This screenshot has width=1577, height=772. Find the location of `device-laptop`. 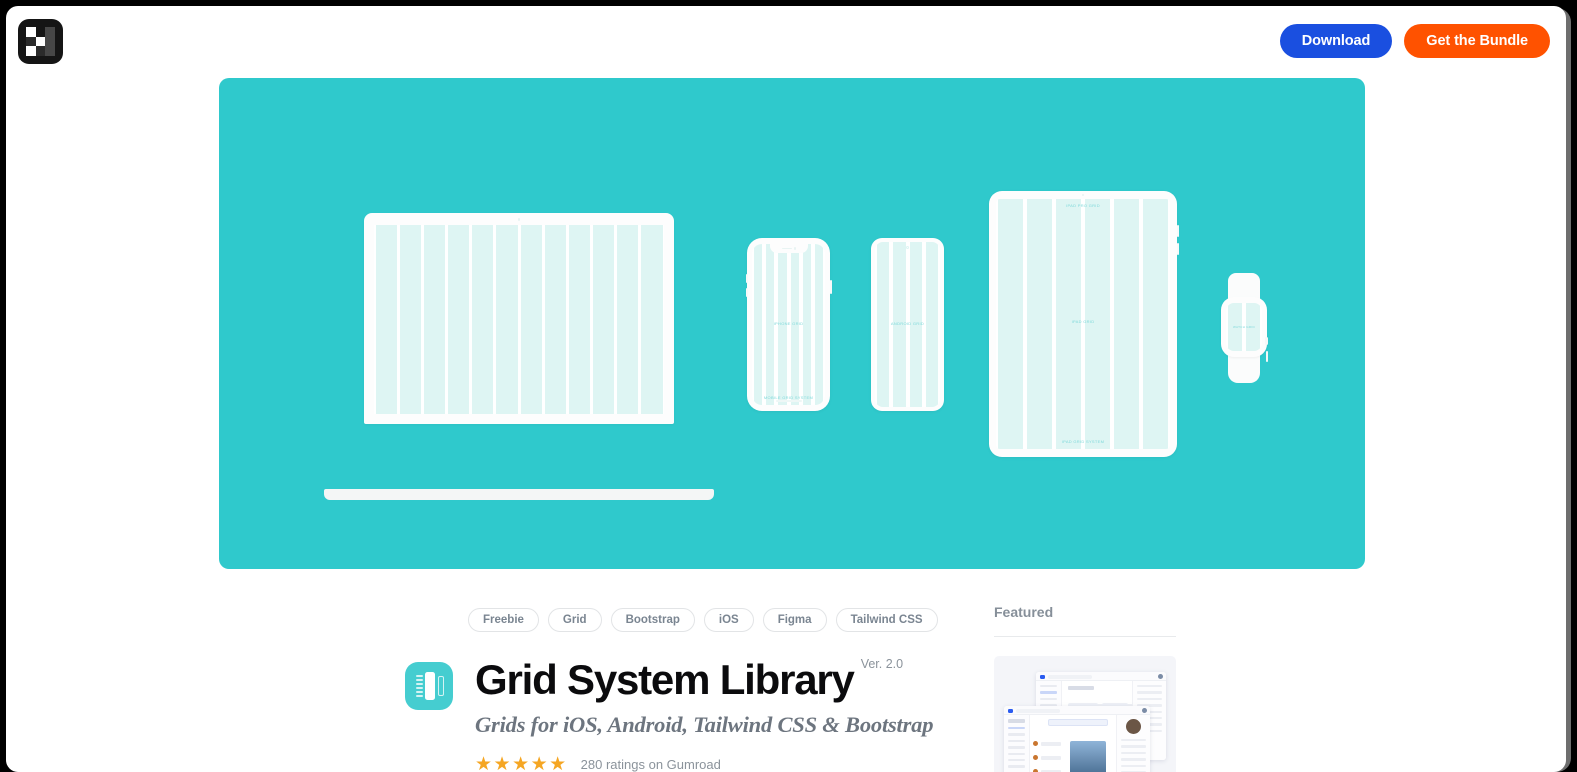

device-laptop is located at coordinates (519, 359).